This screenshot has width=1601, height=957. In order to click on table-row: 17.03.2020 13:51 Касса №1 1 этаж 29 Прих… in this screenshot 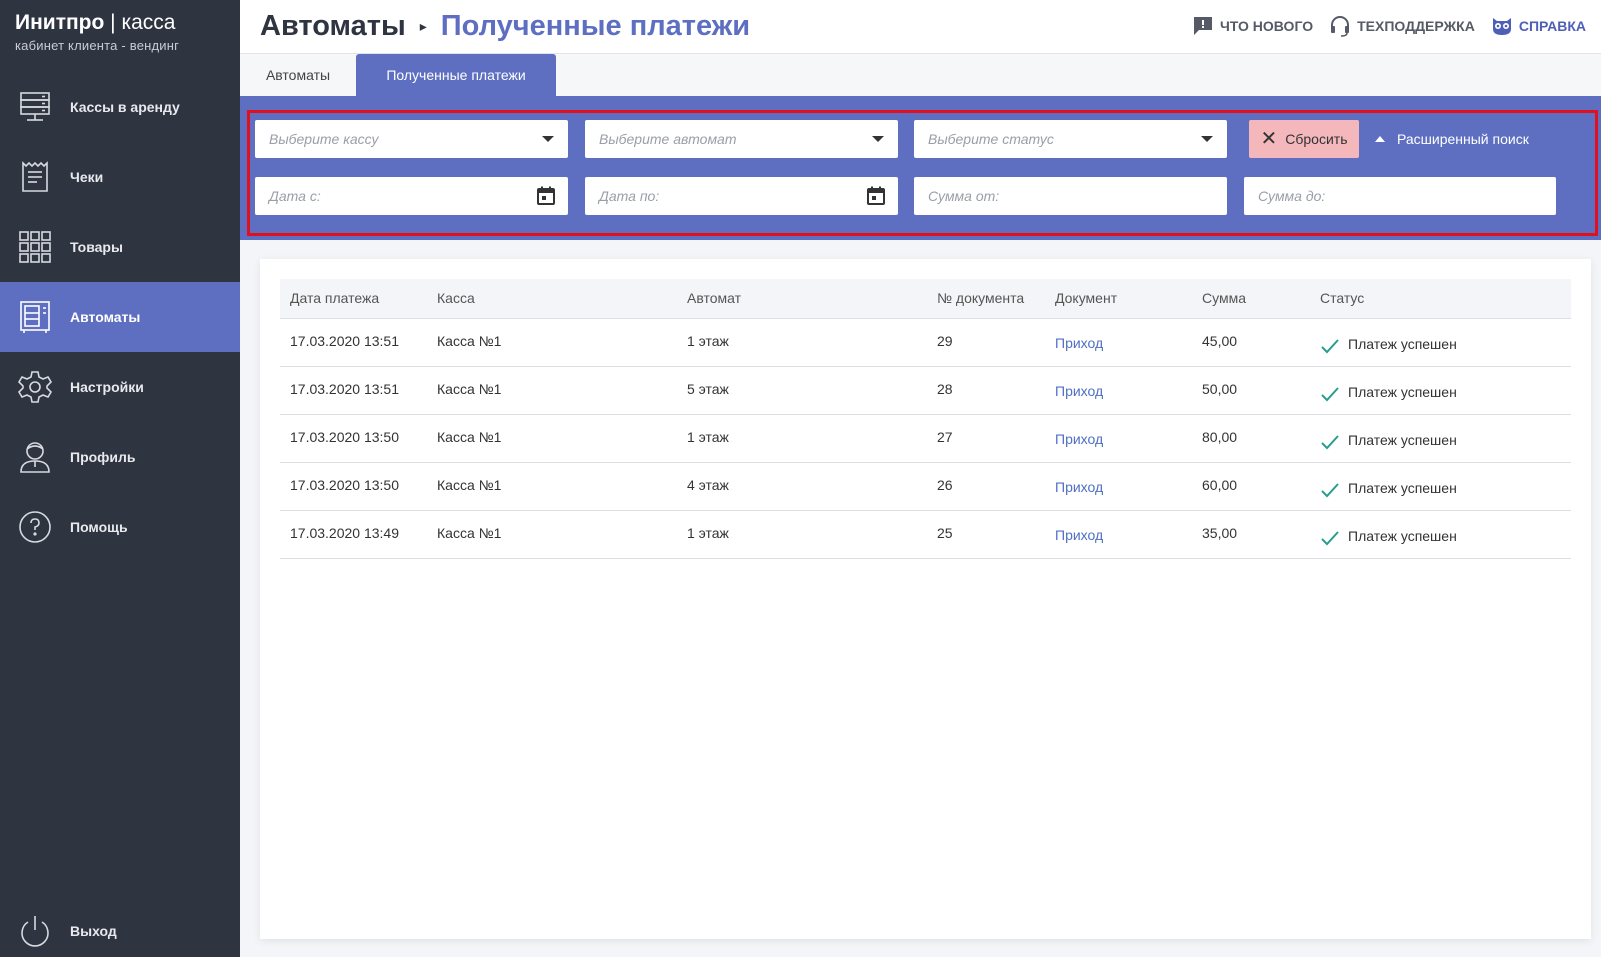, I will do `click(925, 342)`.